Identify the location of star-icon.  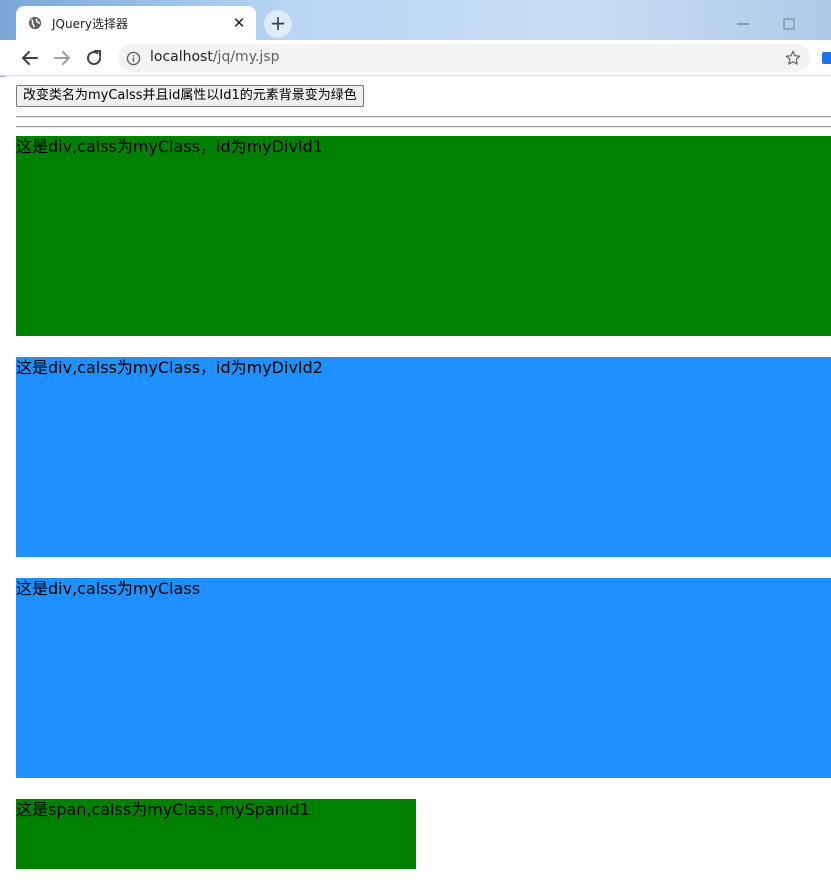
(793, 58).